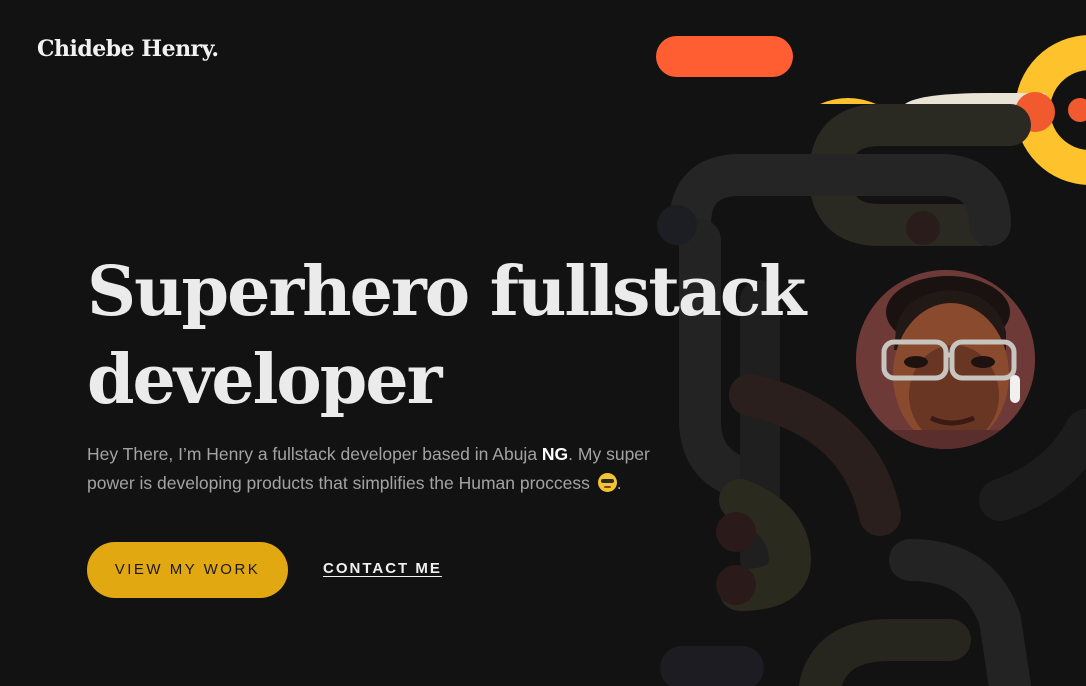  I want to click on yellow-cap-shape, so click(848, 101).